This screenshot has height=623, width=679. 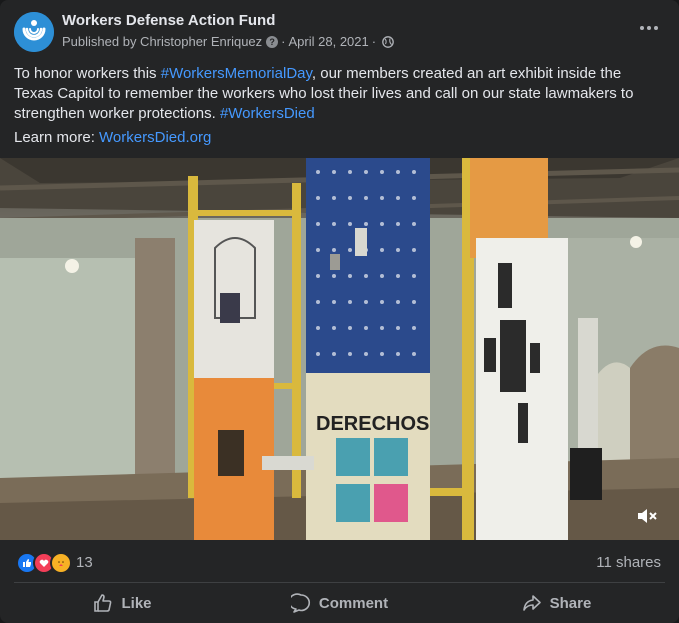 What do you see at coordinates (329, 41) in the screenshot?
I see `post-date: April 28, 2021` at bounding box center [329, 41].